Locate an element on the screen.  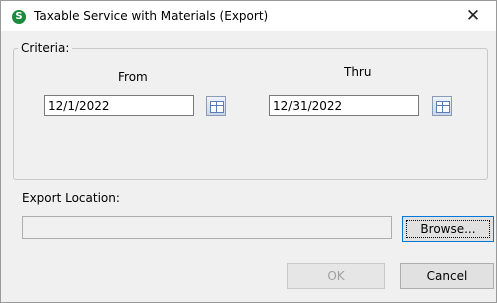
thru-calendar-button is located at coordinates (442, 106).